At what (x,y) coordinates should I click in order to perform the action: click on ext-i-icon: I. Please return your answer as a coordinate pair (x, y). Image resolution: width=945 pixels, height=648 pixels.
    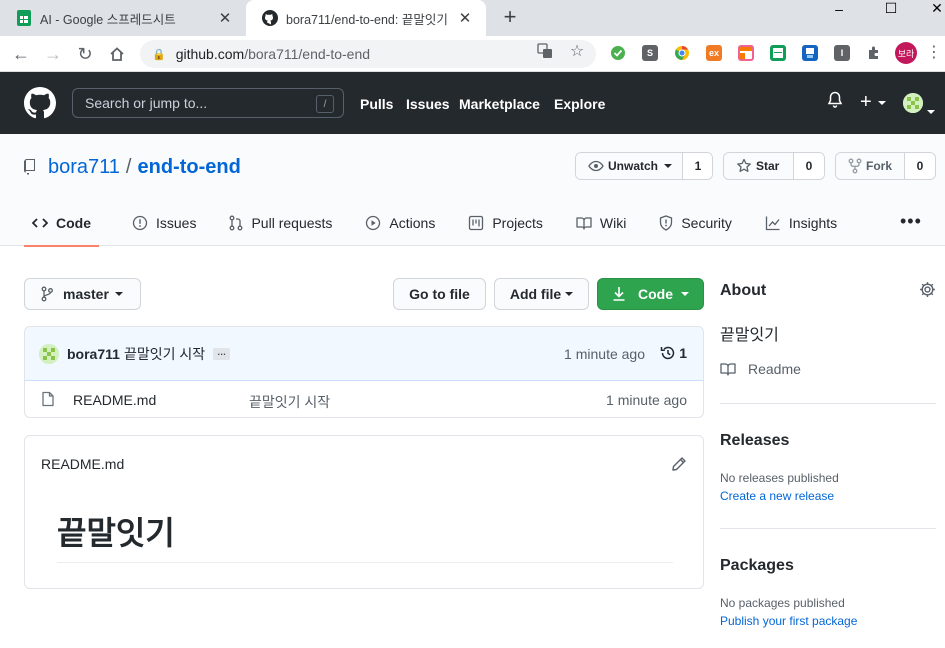
    Looking at the image, I should click on (842, 53).